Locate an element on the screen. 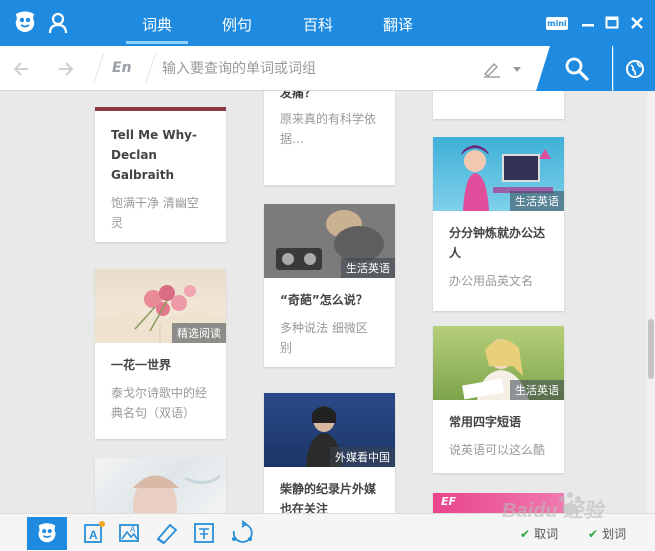  card-title: Tell Me Why-Declan Galbraith is located at coordinates (154, 155).